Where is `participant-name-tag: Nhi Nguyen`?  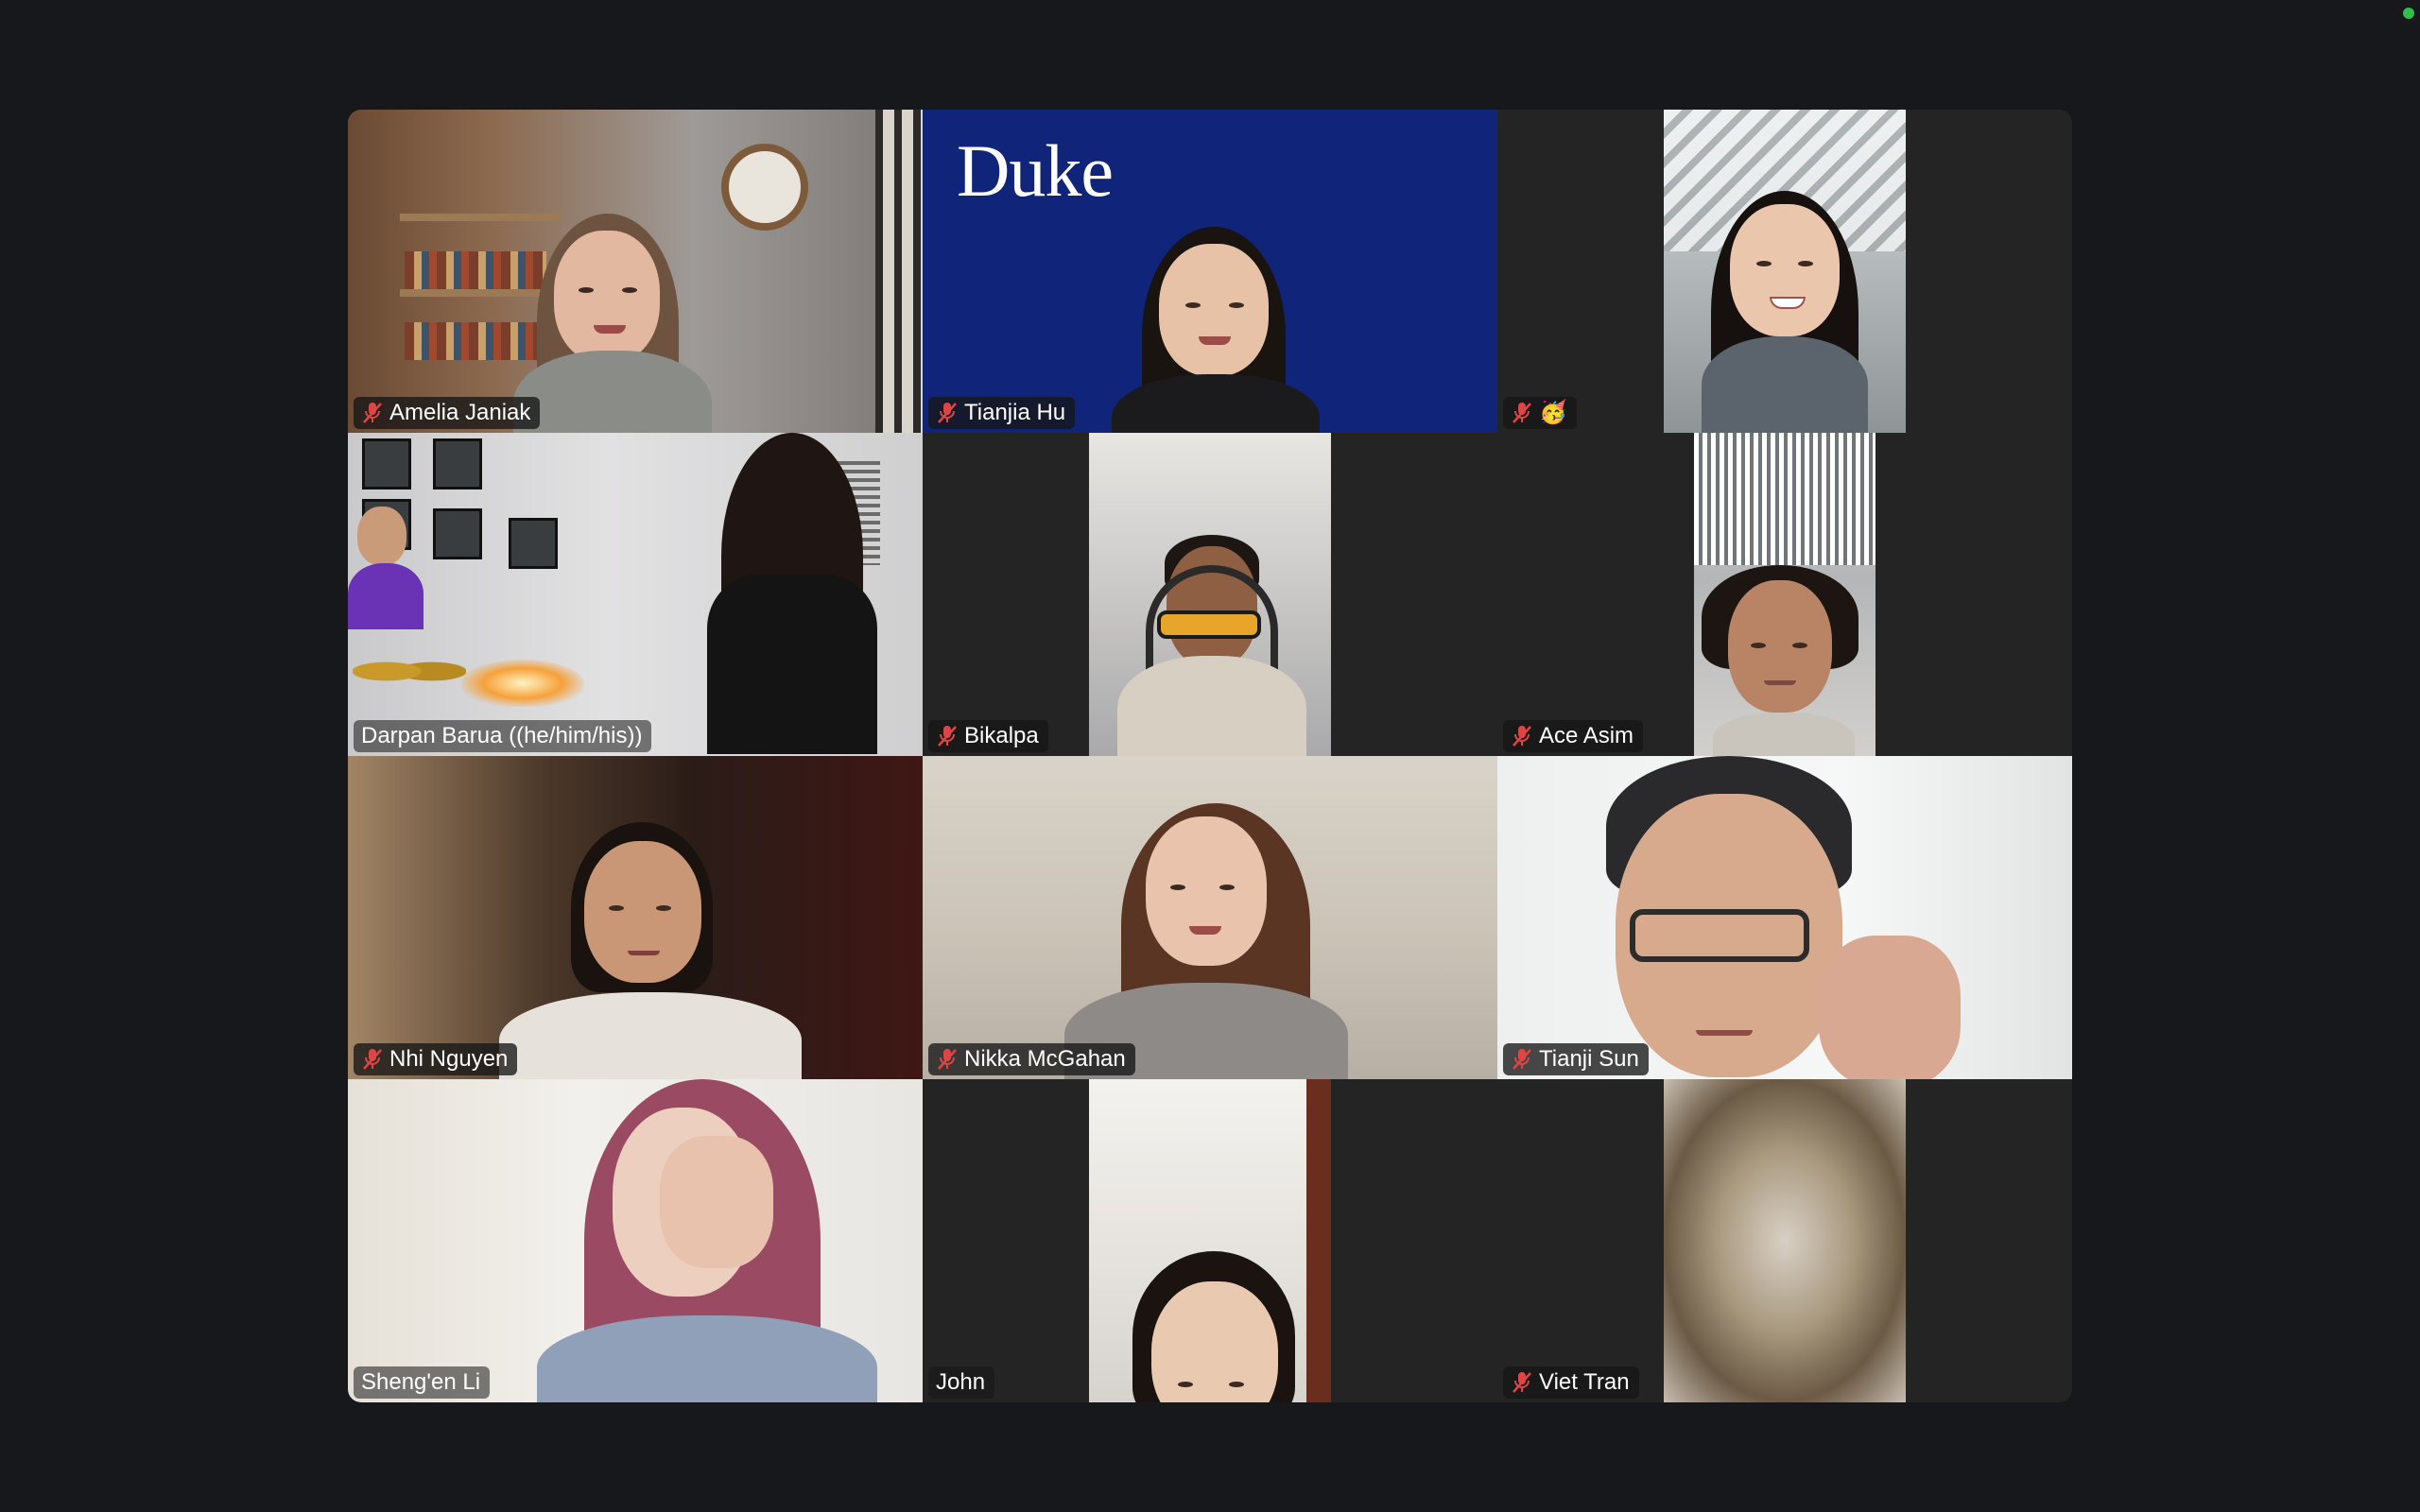
participant-name-tag: Nhi Nguyen is located at coordinates (436, 1059).